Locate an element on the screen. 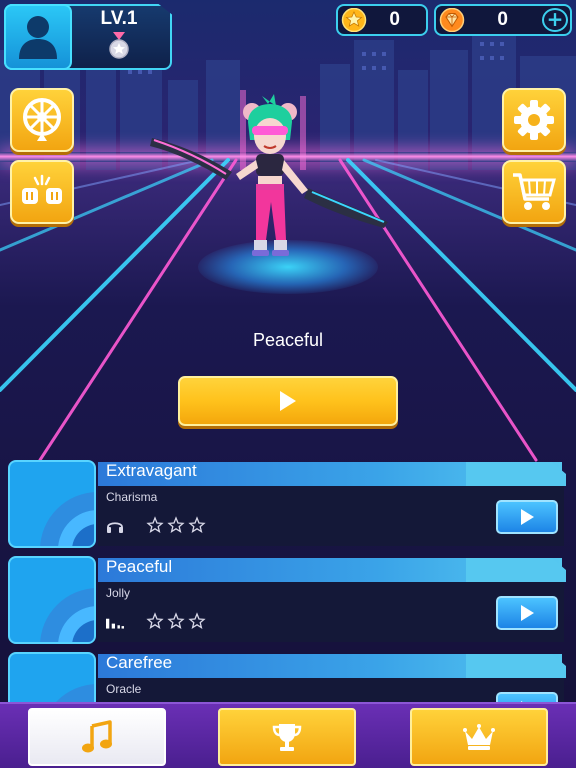 This screenshot has width=576, height=768. song-name: Carefree is located at coordinates (139, 662).